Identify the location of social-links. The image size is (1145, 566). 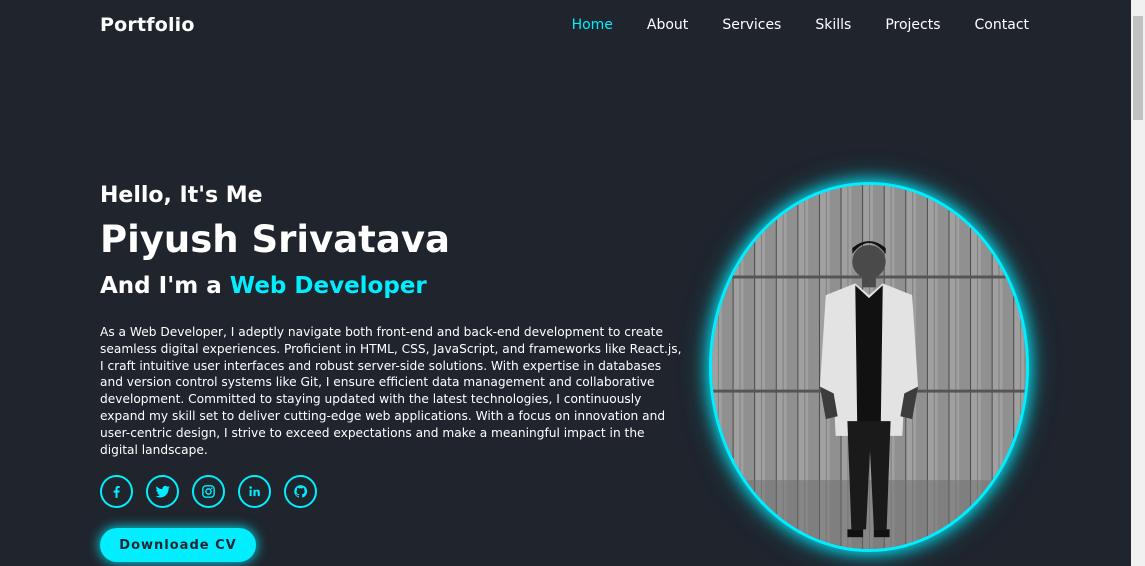
(395, 492).